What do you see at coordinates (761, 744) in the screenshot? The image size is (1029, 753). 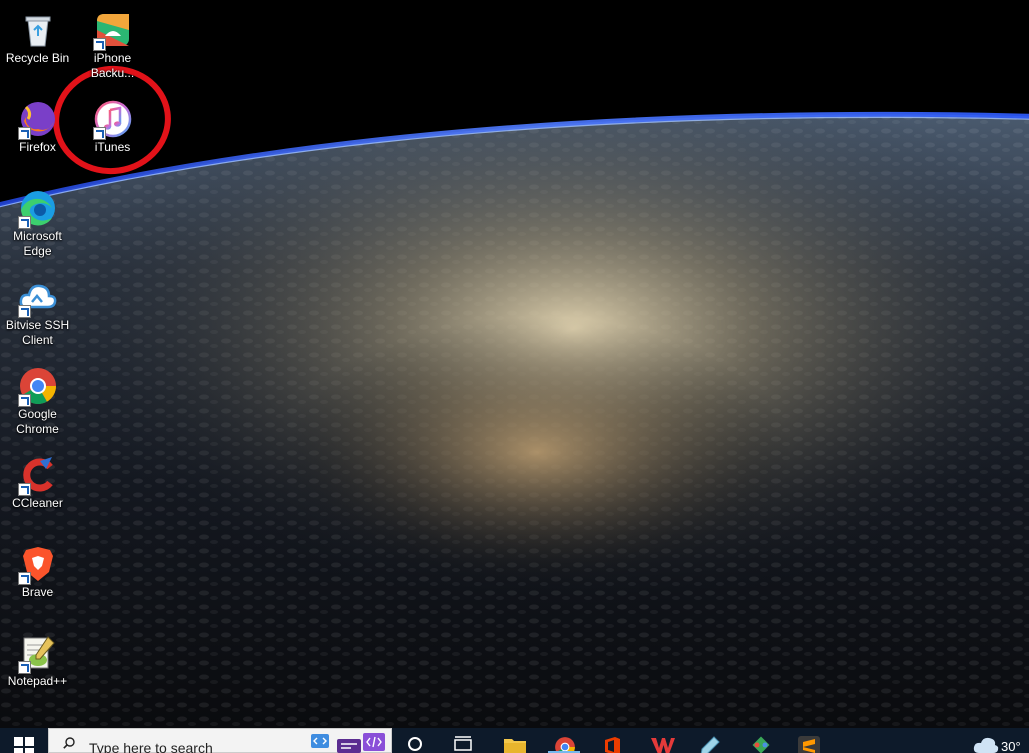 I see `git-icon` at bounding box center [761, 744].